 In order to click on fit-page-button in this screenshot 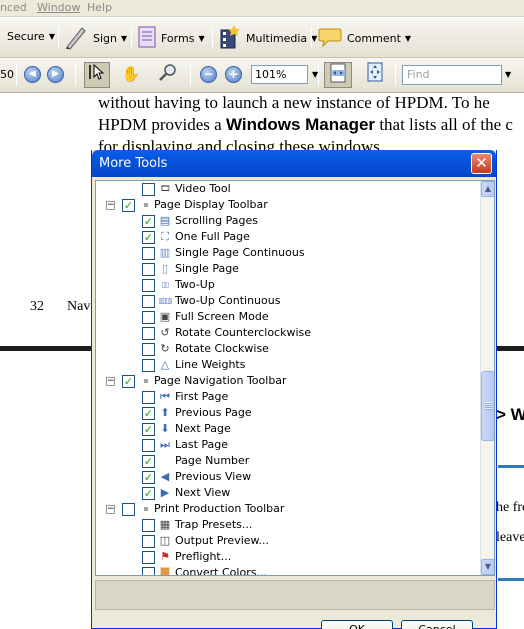, I will do `click(375, 75)`.